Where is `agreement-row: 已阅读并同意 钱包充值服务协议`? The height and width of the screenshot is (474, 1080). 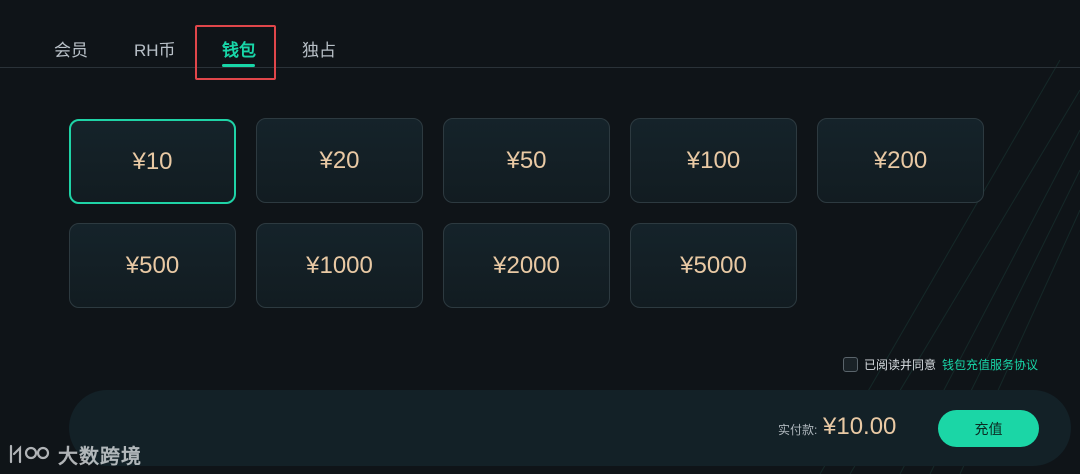 agreement-row: 已阅读并同意 钱包充值服务协议 is located at coordinates (940, 364).